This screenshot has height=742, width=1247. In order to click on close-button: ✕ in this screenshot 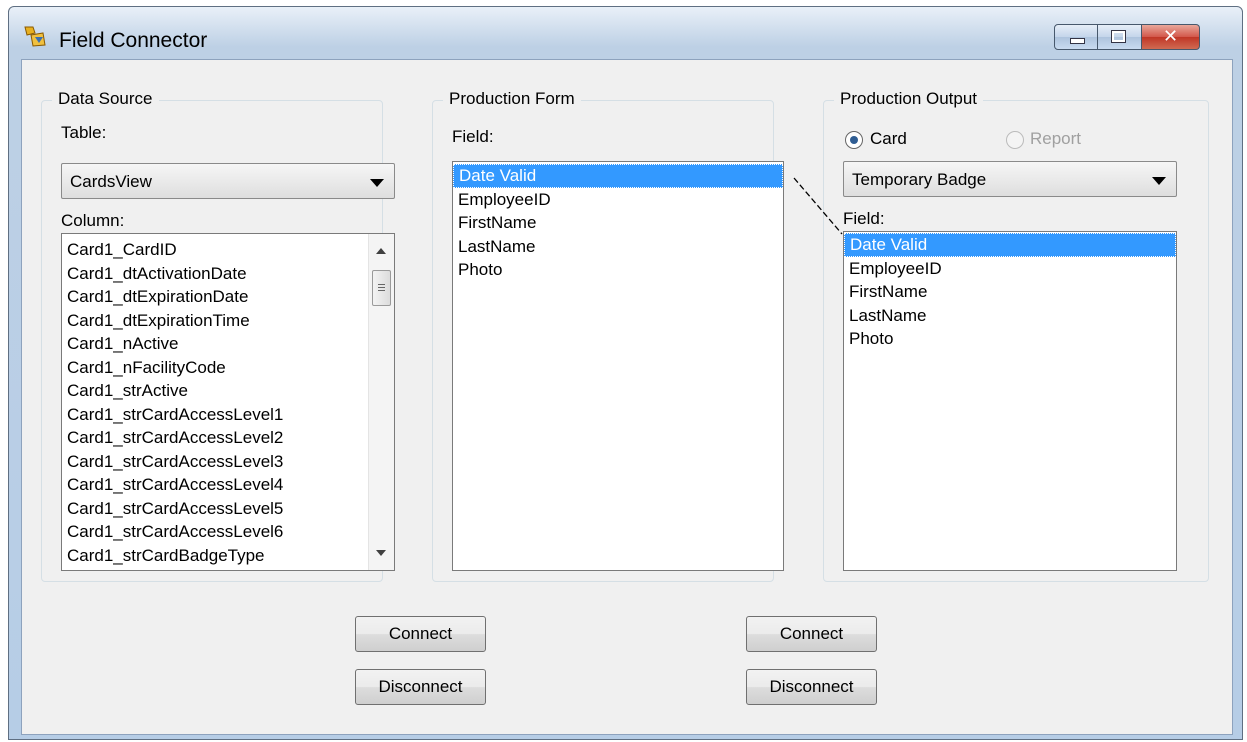, I will do `click(1171, 37)`.